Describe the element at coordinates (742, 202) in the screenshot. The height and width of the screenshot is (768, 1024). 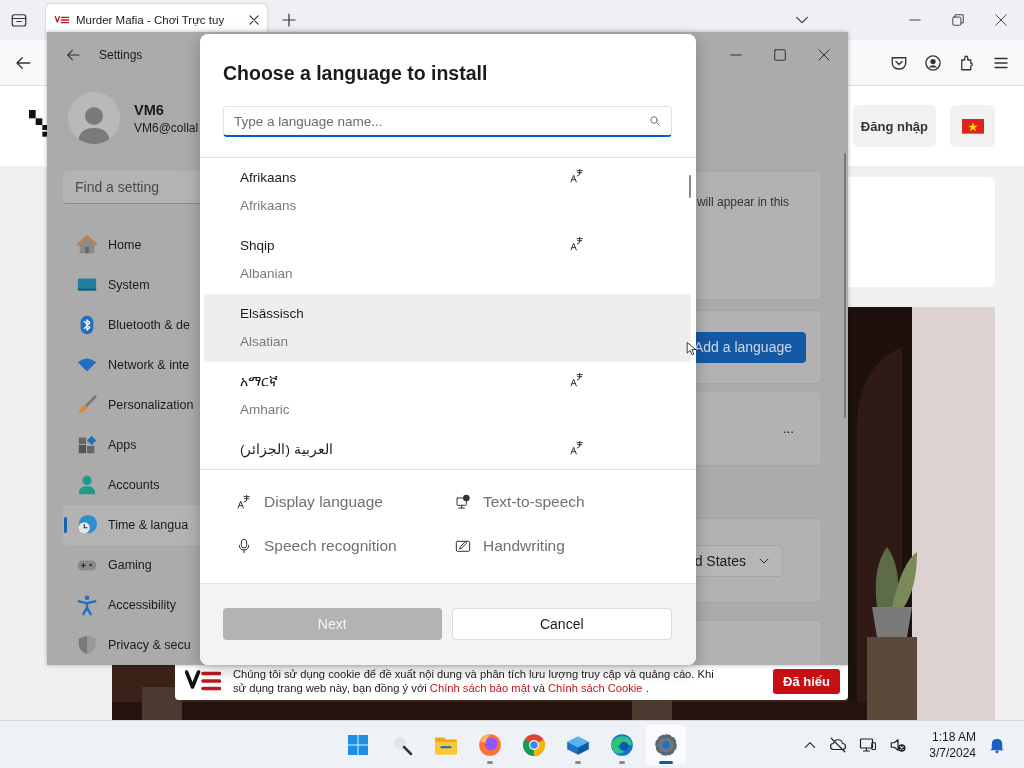
I see `hint-text: will appear in this` at that location.